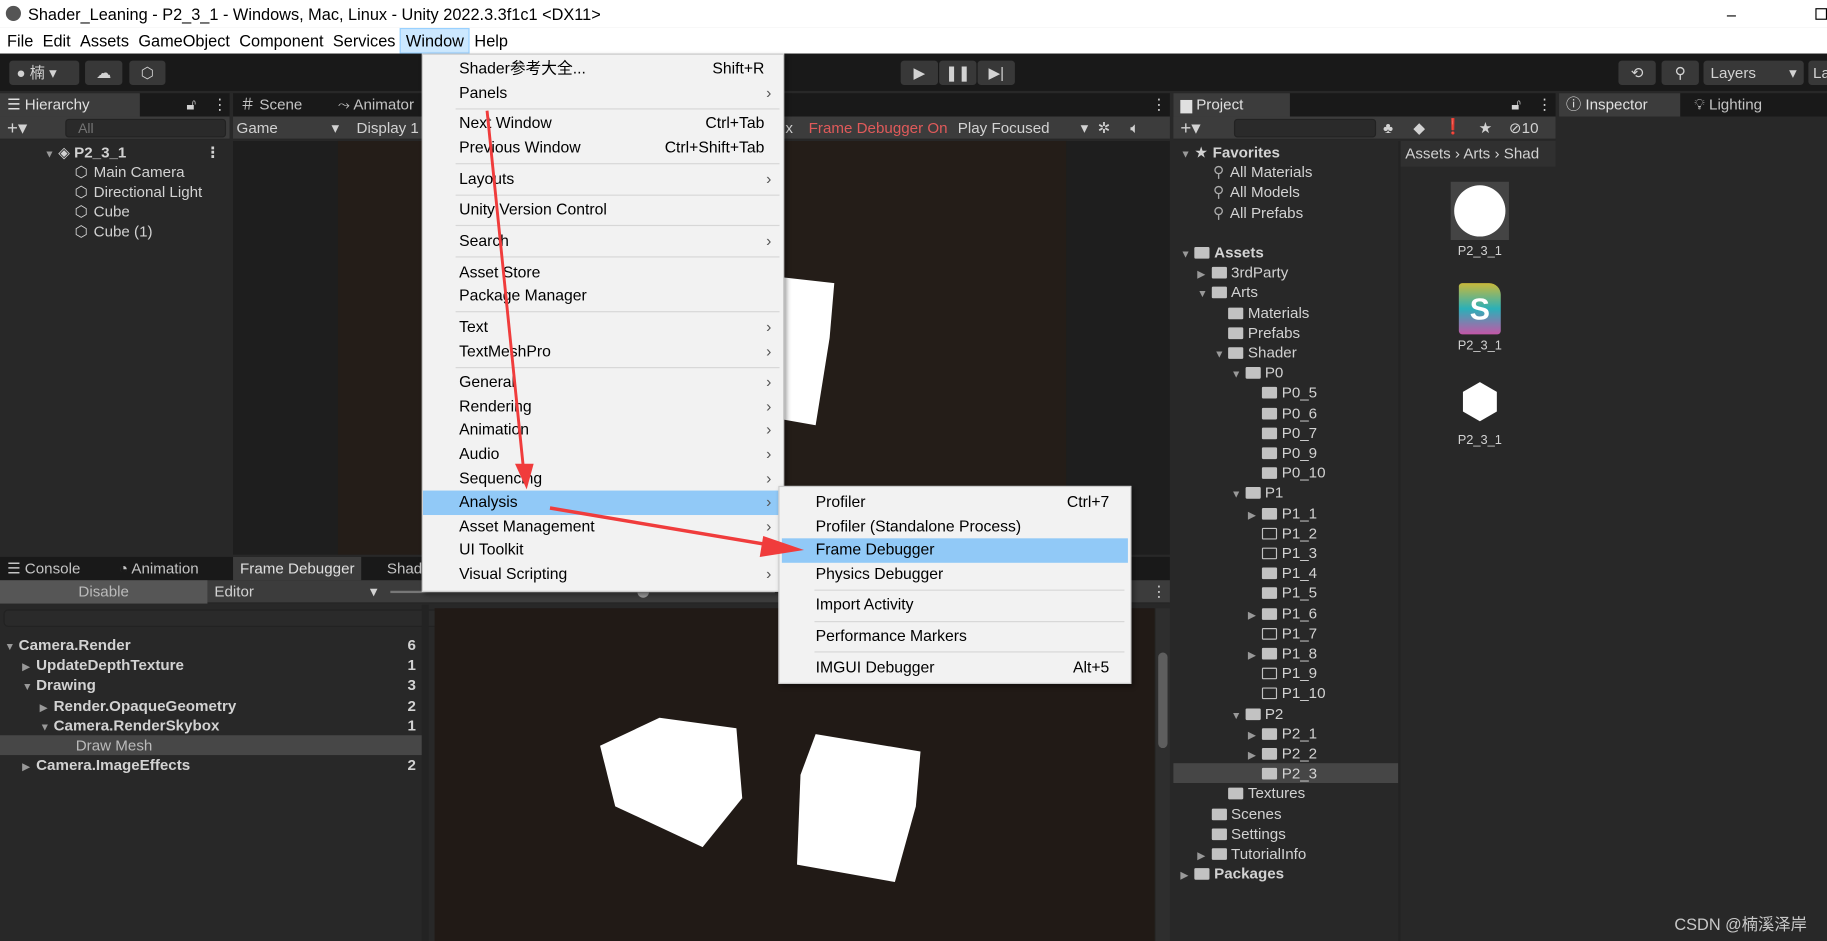  Describe the element at coordinates (1740, 924) in the screenshot. I see `watermark: CSDN @楠溪泽岸` at that location.